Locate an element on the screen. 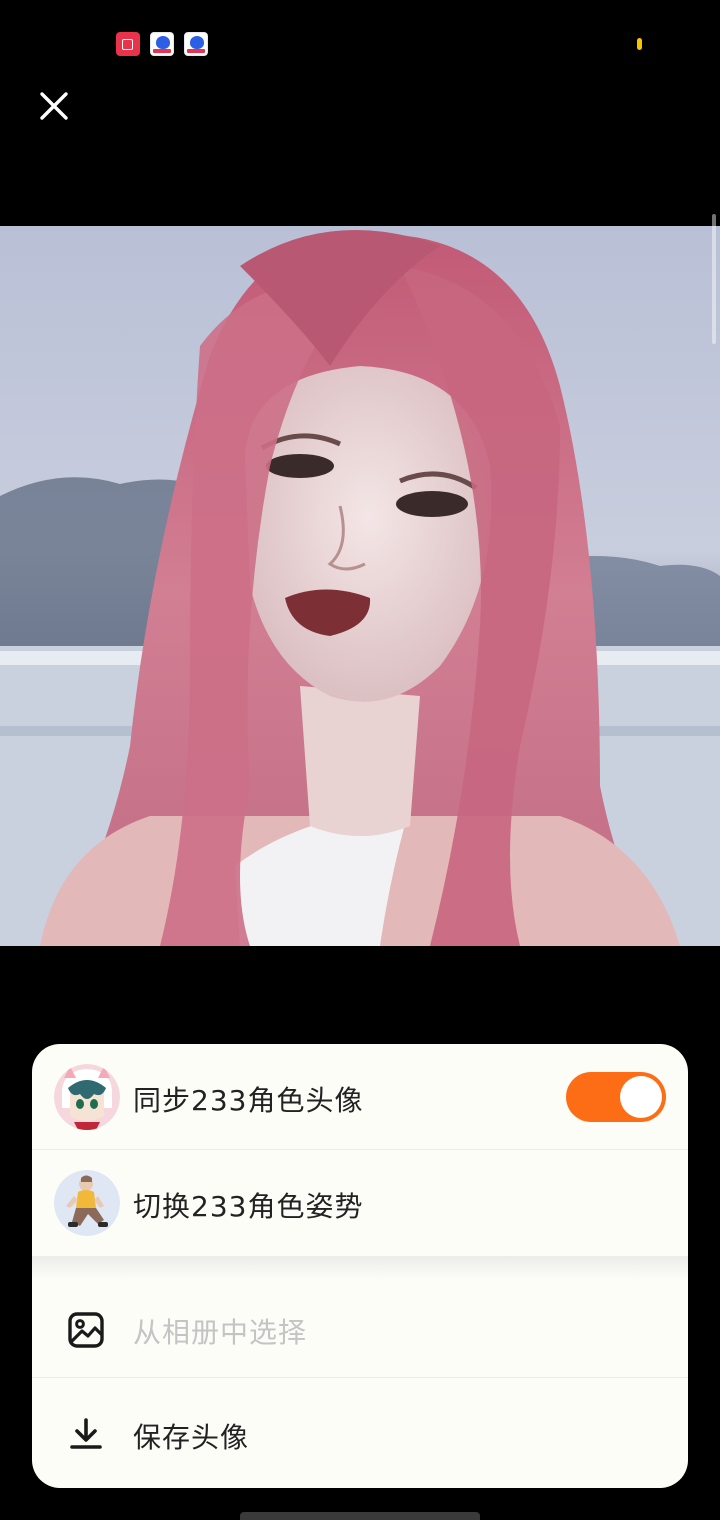 The width and height of the screenshot is (720, 1520). character-avatar-pose is located at coordinates (87, 1203).